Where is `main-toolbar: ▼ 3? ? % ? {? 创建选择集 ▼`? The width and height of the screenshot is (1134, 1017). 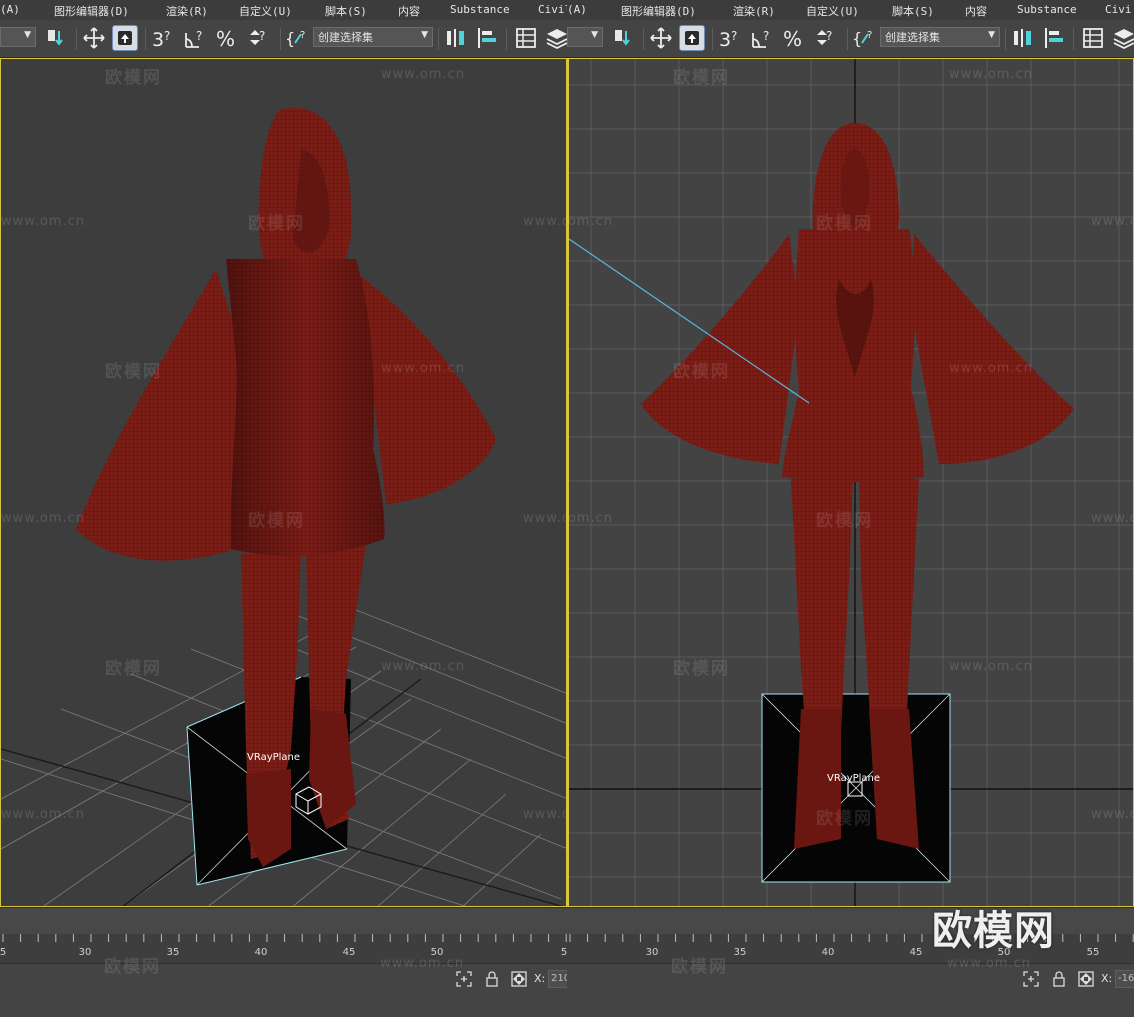 main-toolbar: ▼ 3? ? % ? {? 创建选择集 ▼ is located at coordinates (850, 39).